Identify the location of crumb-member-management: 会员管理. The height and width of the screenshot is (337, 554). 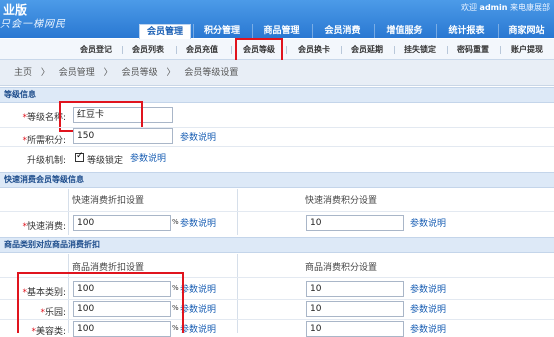
(77, 73).